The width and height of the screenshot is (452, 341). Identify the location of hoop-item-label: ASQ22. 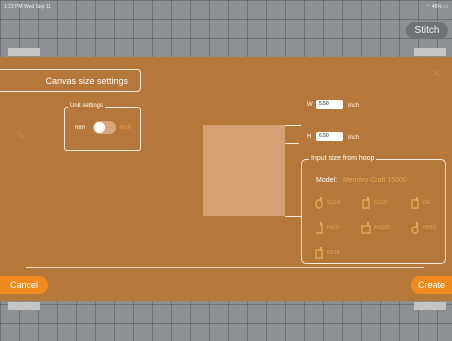
(382, 228).